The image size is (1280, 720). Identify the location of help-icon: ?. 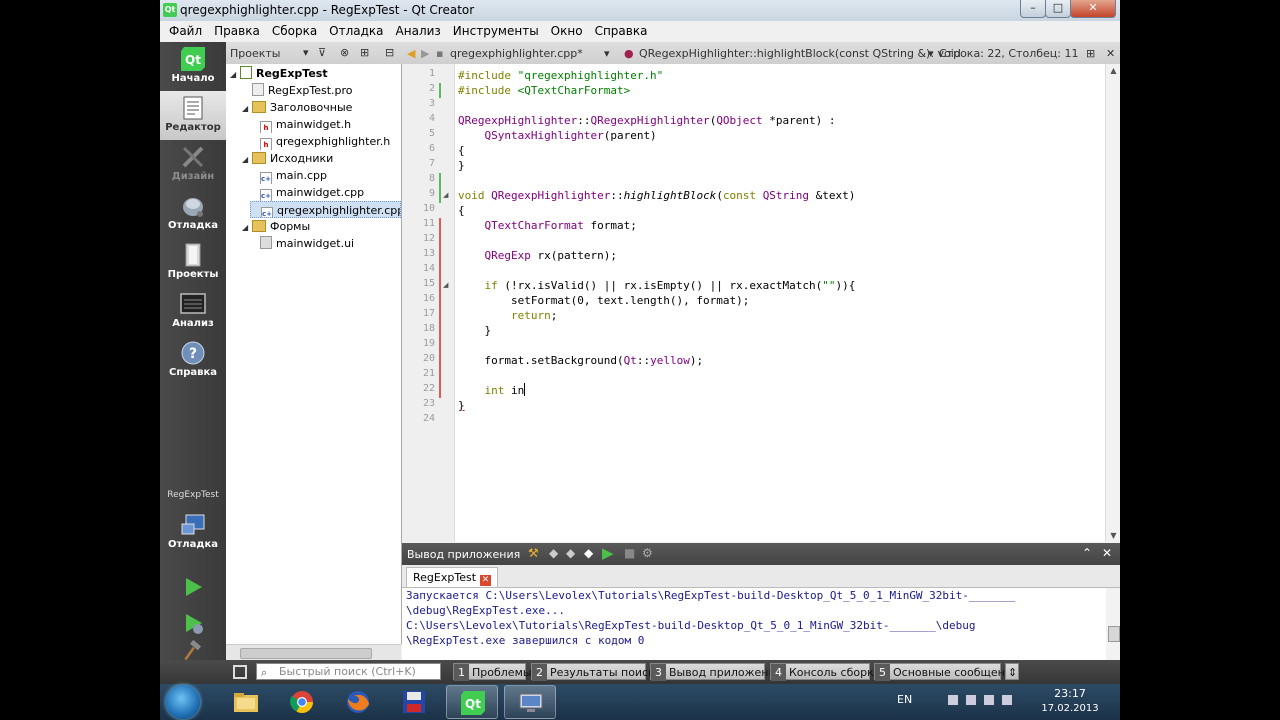
(193, 353).